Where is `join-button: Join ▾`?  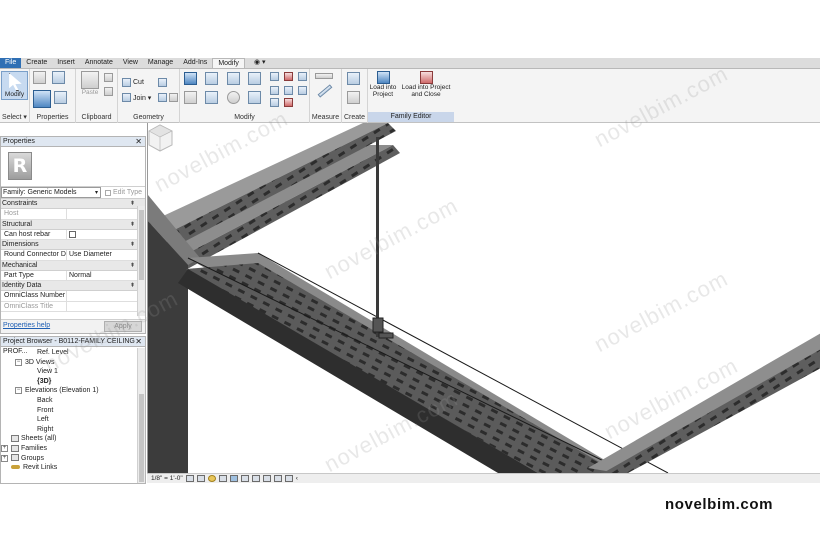 join-button: Join ▾ is located at coordinates (136, 97).